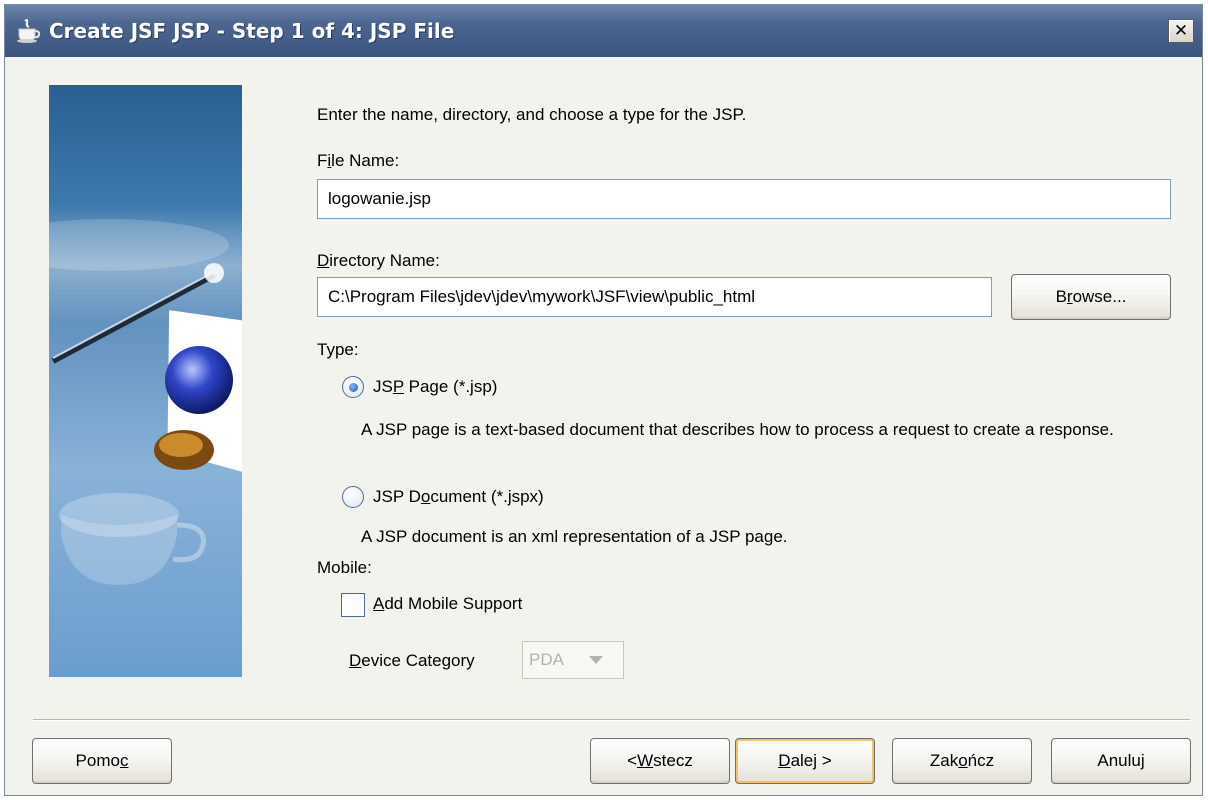  What do you see at coordinates (962, 761) in the screenshot?
I see `finish-button: Zak o ńcz` at bounding box center [962, 761].